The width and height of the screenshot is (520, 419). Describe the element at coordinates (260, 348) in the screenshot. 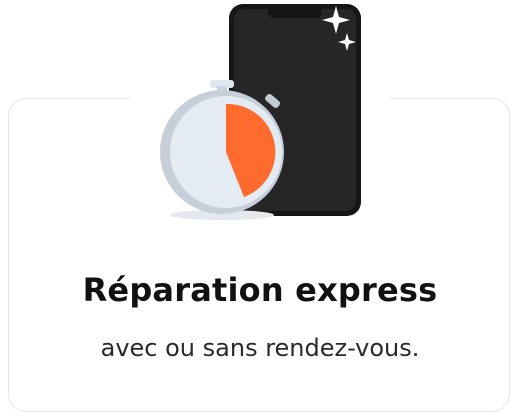

I see `card-subtitle: avec ou sans rendez-vous.` at that location.